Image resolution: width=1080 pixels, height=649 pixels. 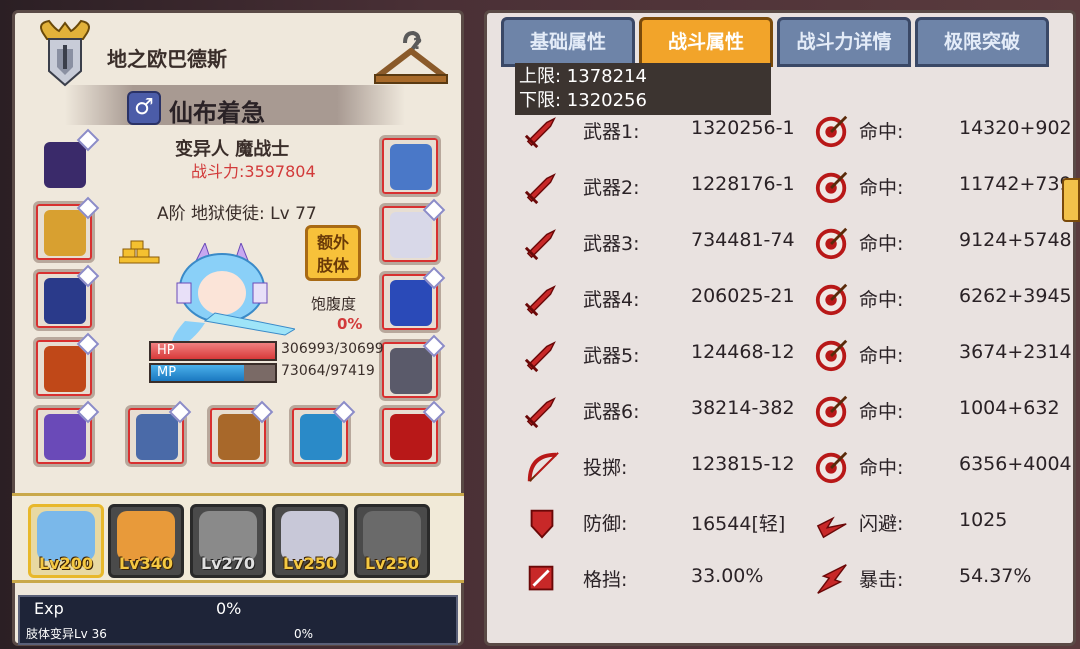 I want to click on bow-icon, so click(x=543, y=467).